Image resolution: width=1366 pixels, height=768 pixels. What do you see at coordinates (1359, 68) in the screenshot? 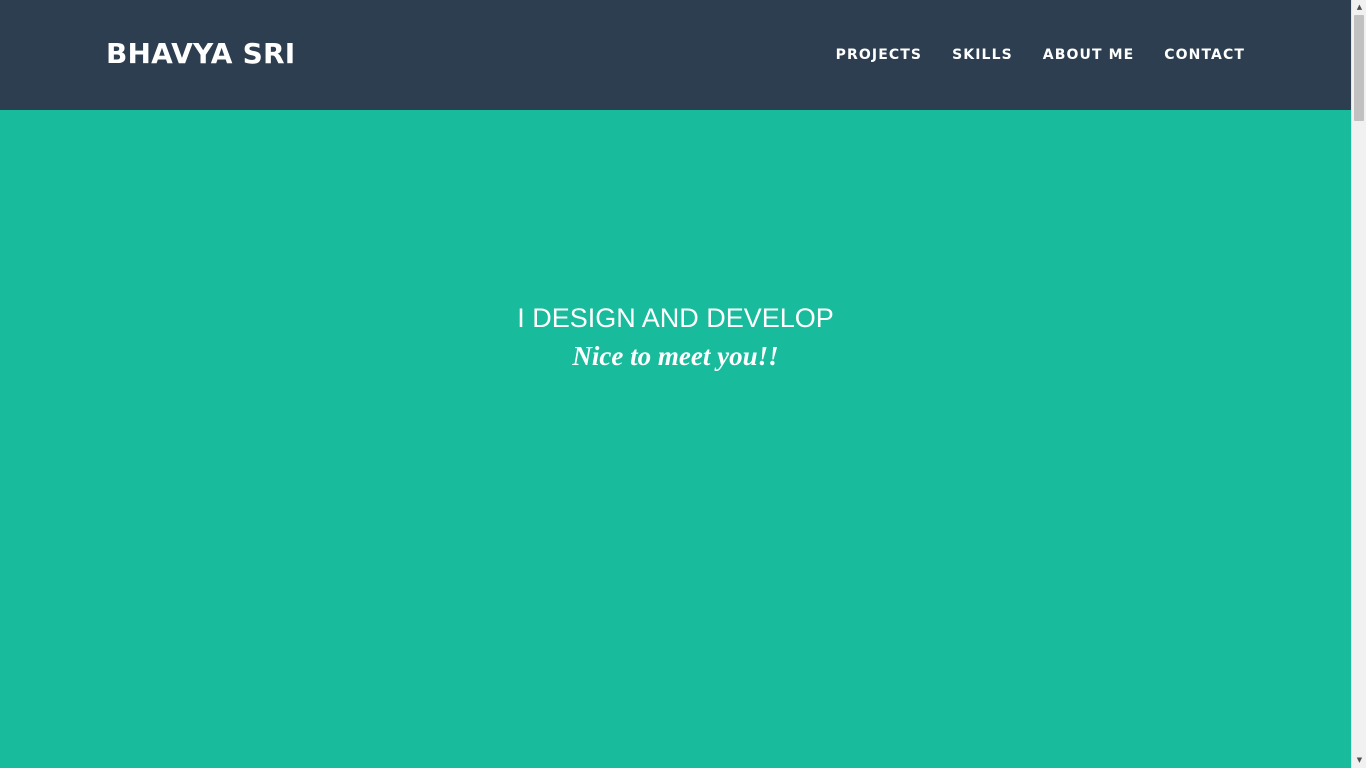
I see `scrollbar-thumb` at bounding box center [1359, 68].